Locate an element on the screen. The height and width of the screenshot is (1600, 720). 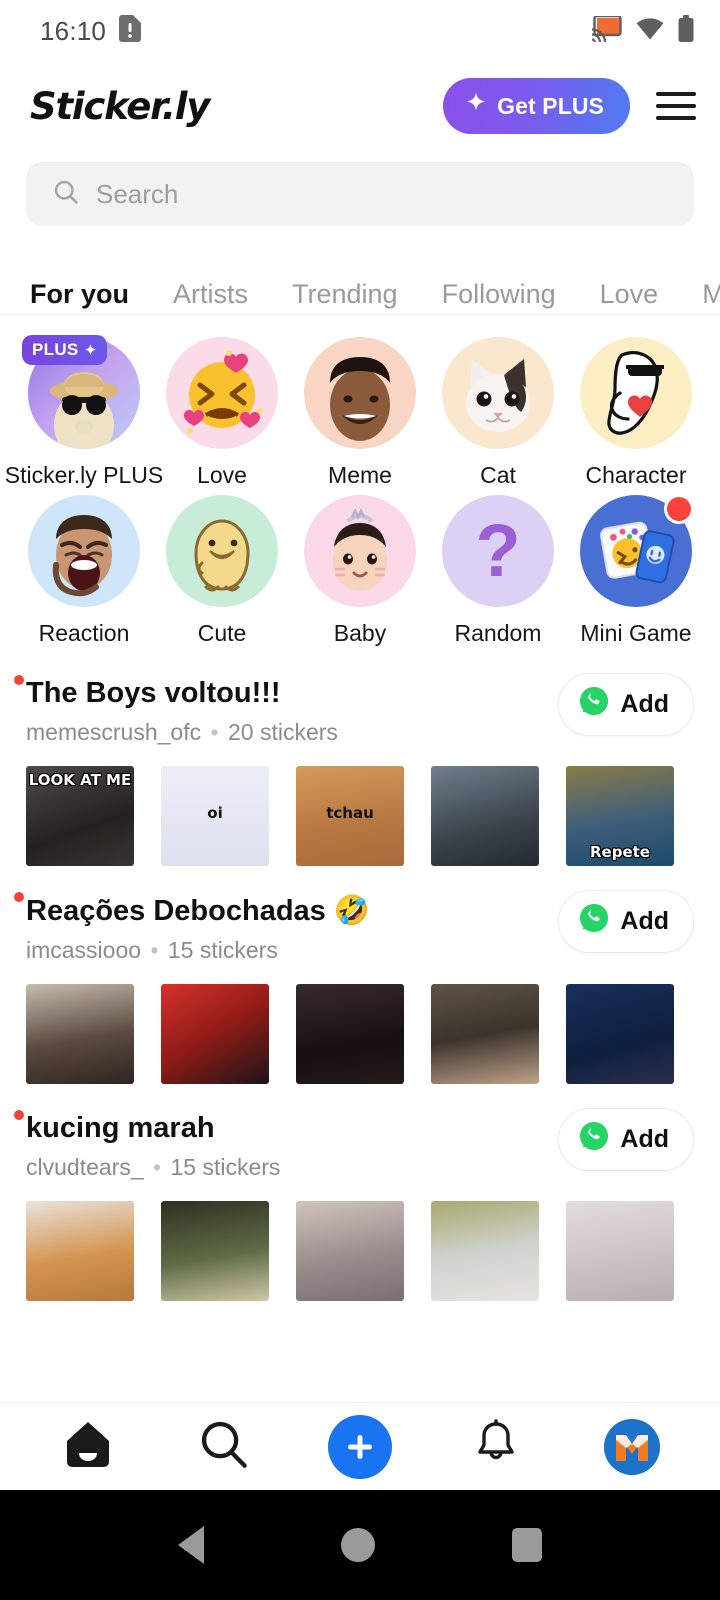
nav-notifications is located at coordinates (496, 1447).